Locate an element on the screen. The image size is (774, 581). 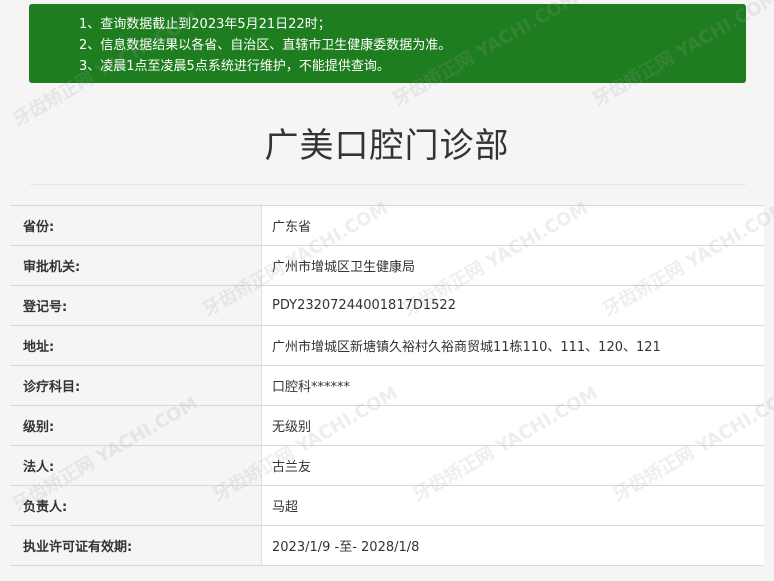
table-row-province: 省份: 广东省 is located at coordinates (387, 226).